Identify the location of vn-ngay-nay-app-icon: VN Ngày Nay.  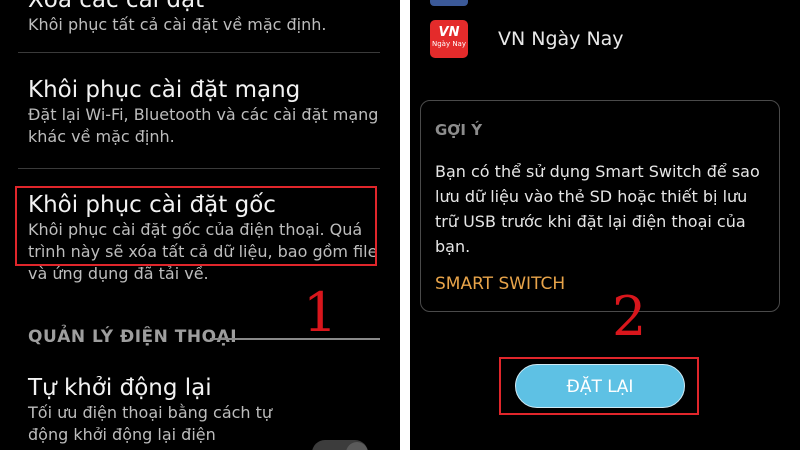
(449, 39).